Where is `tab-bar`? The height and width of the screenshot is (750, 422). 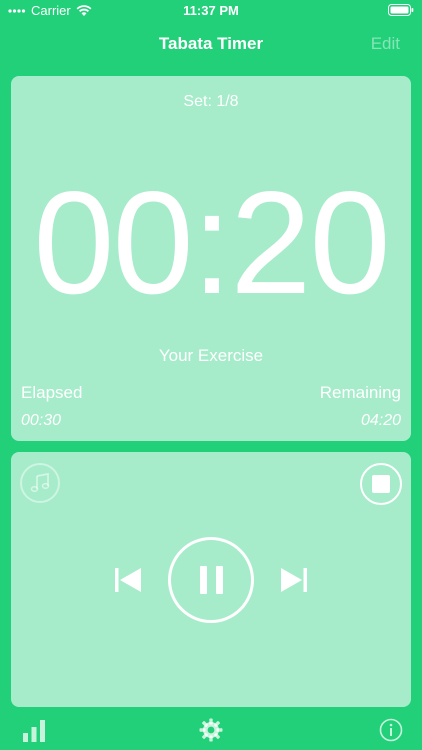 tab-bar is located at coordinates (211, 730).